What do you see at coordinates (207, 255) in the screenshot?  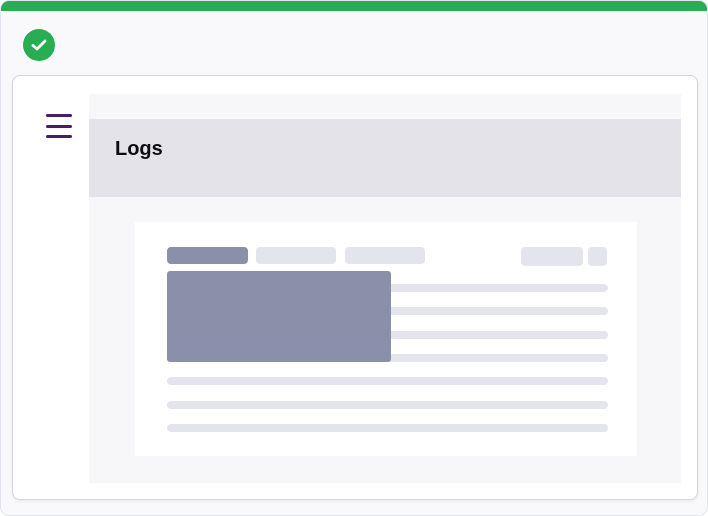 I see `tab-placeholder-active` at bounding box center [207, 255].